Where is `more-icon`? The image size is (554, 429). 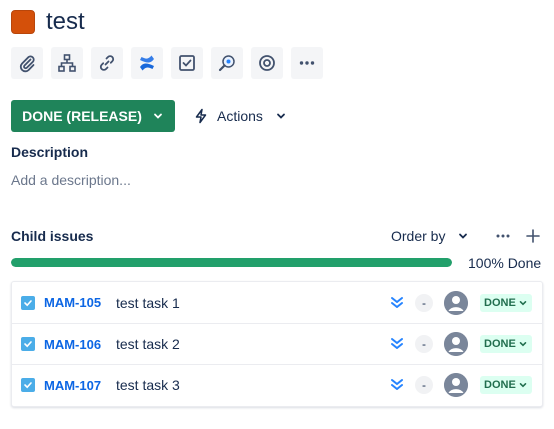
more-icon is located at coordinates (307, 63).